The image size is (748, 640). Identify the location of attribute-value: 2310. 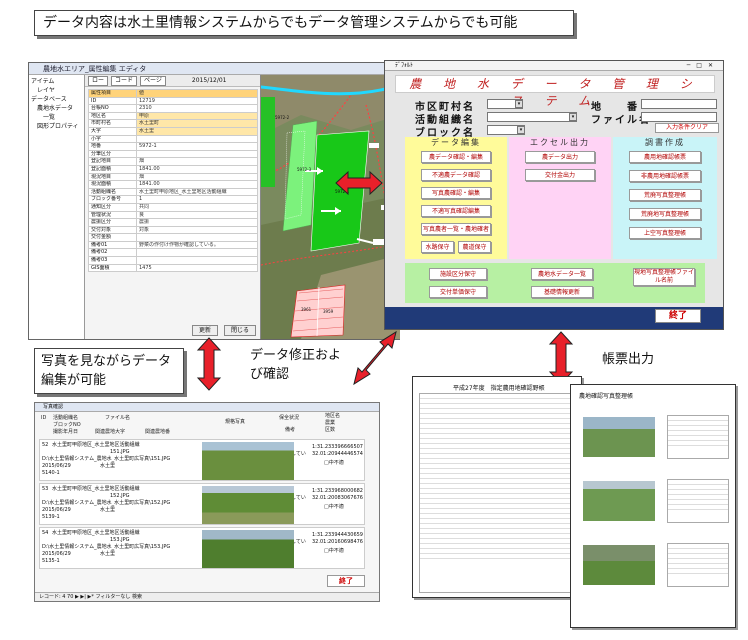
(197, 108).